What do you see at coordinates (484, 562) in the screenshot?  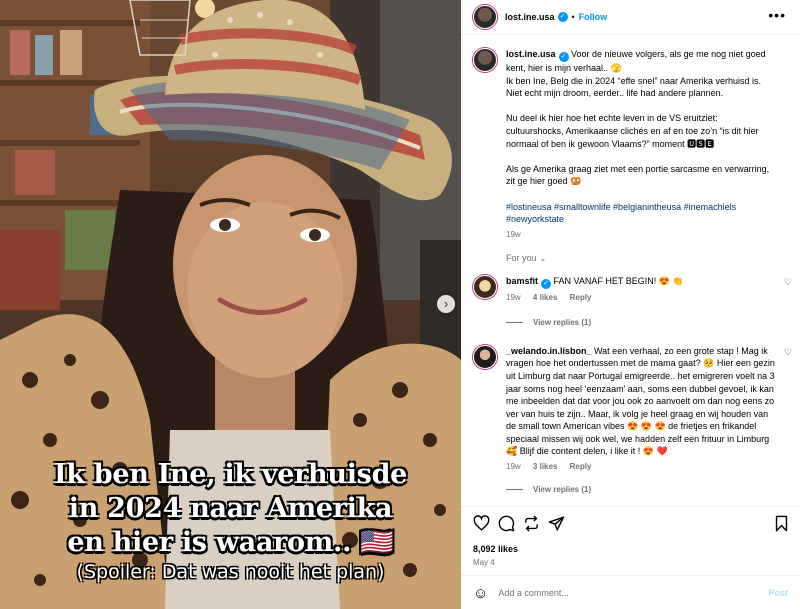 I see `post-date: May 4` at bounding box center [484, 562].